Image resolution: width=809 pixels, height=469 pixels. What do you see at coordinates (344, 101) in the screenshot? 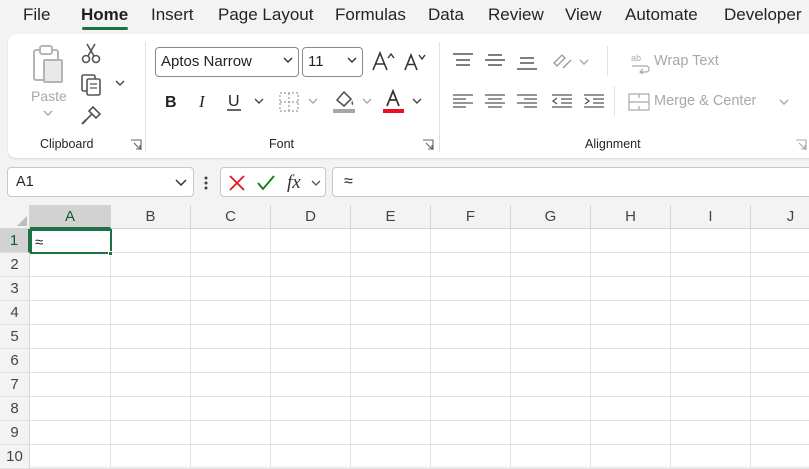
I see `fill-color-icon` at bounding box center [344, 101].